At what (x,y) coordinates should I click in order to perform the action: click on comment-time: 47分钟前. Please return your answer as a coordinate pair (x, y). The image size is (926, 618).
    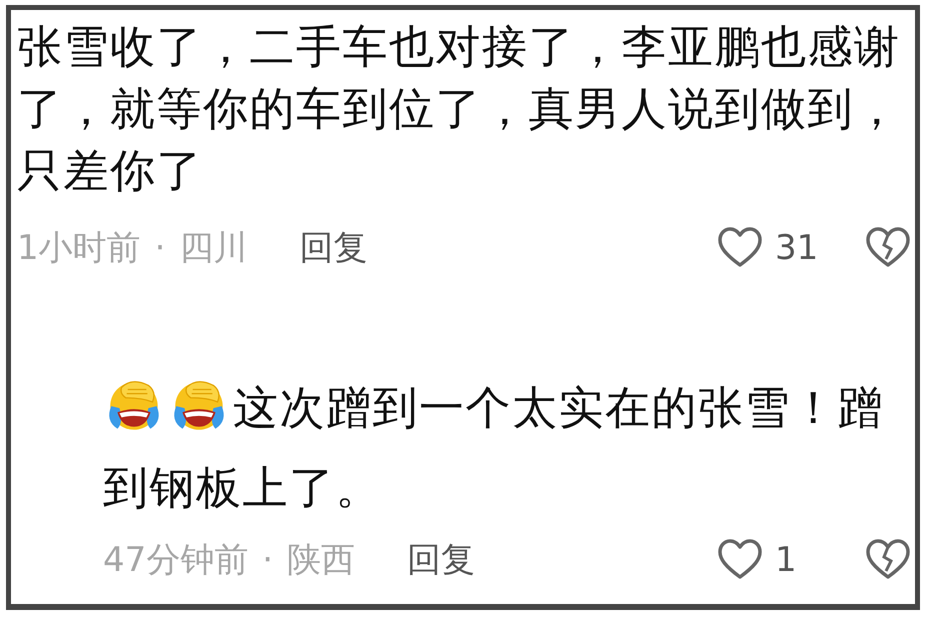
    Looking at the image, I should click on (175, 560).